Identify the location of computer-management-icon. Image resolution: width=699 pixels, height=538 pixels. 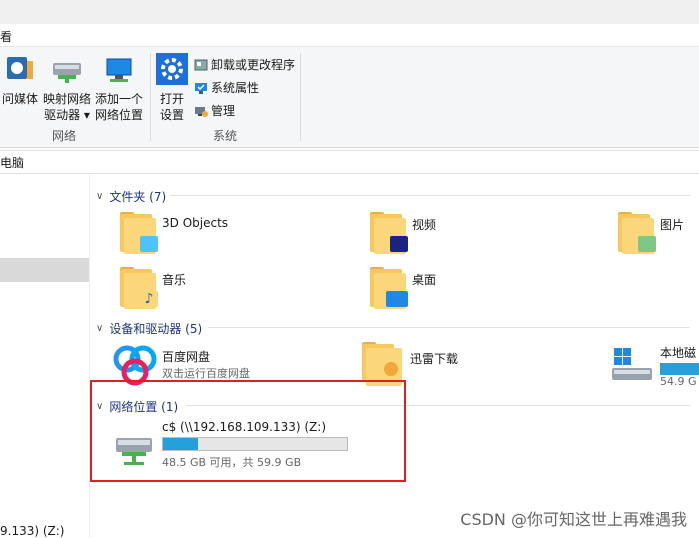
(201, 111).